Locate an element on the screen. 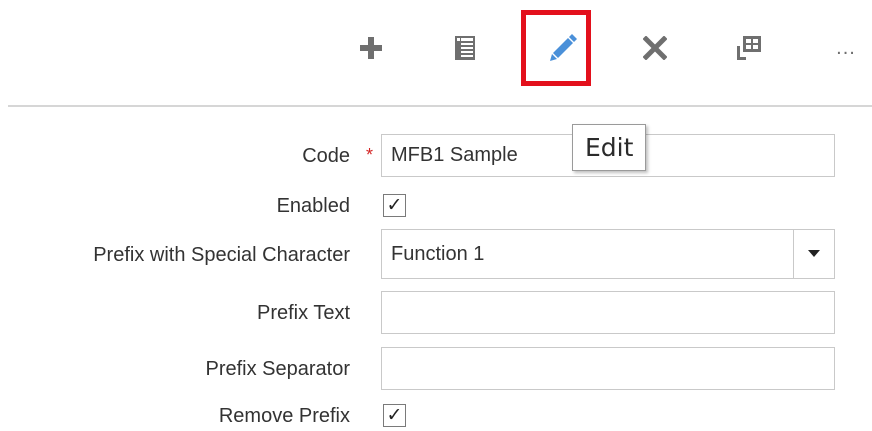  edit-button is located at coordinates (563, 48).